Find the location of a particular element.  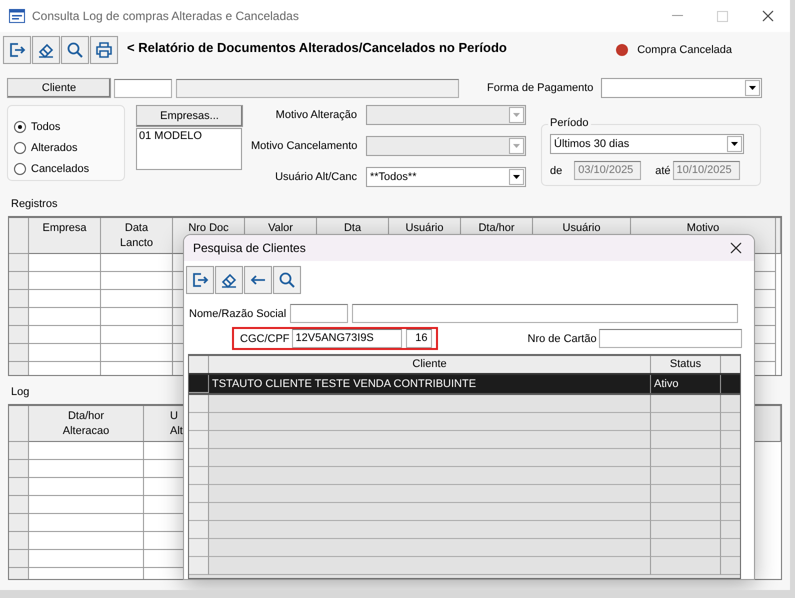

list-item: 01 MODELO is located at coordinates (189, 136).